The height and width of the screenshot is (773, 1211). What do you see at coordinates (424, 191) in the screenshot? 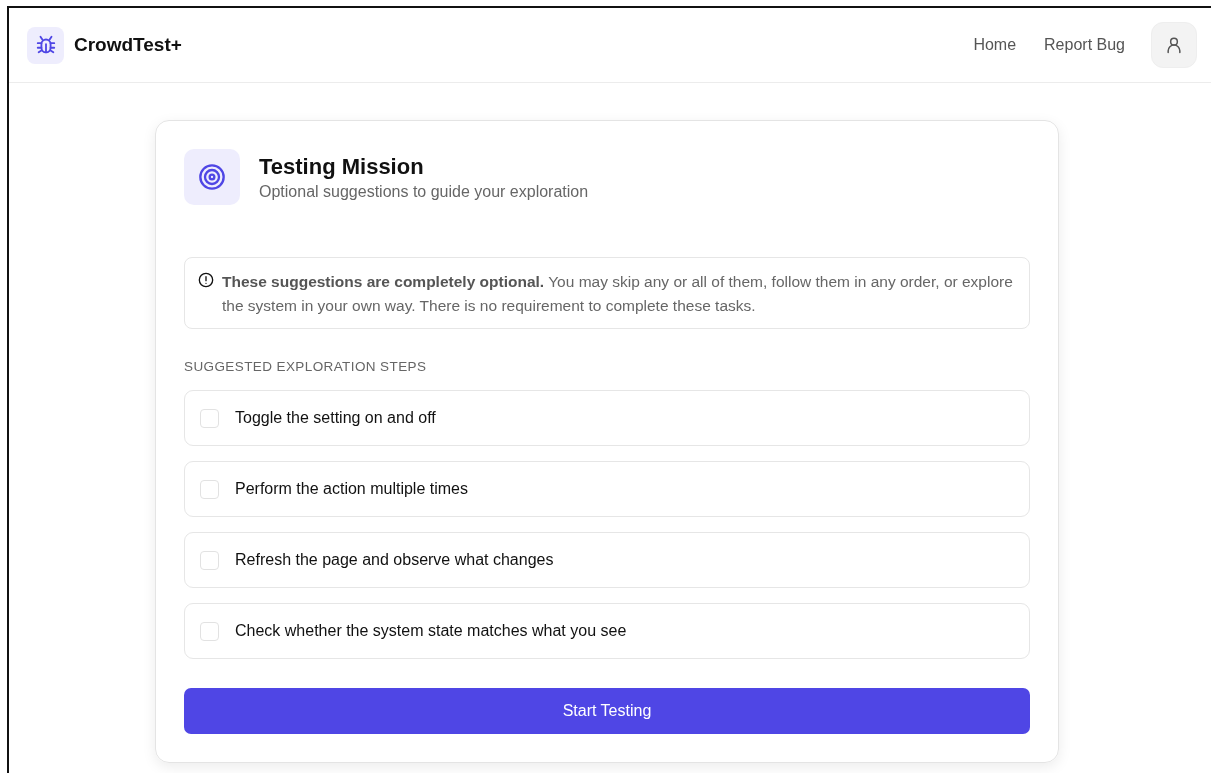
I see `mission-subtitle: Optional suggestions to guide your exploration` at bounding box center [424, 191].